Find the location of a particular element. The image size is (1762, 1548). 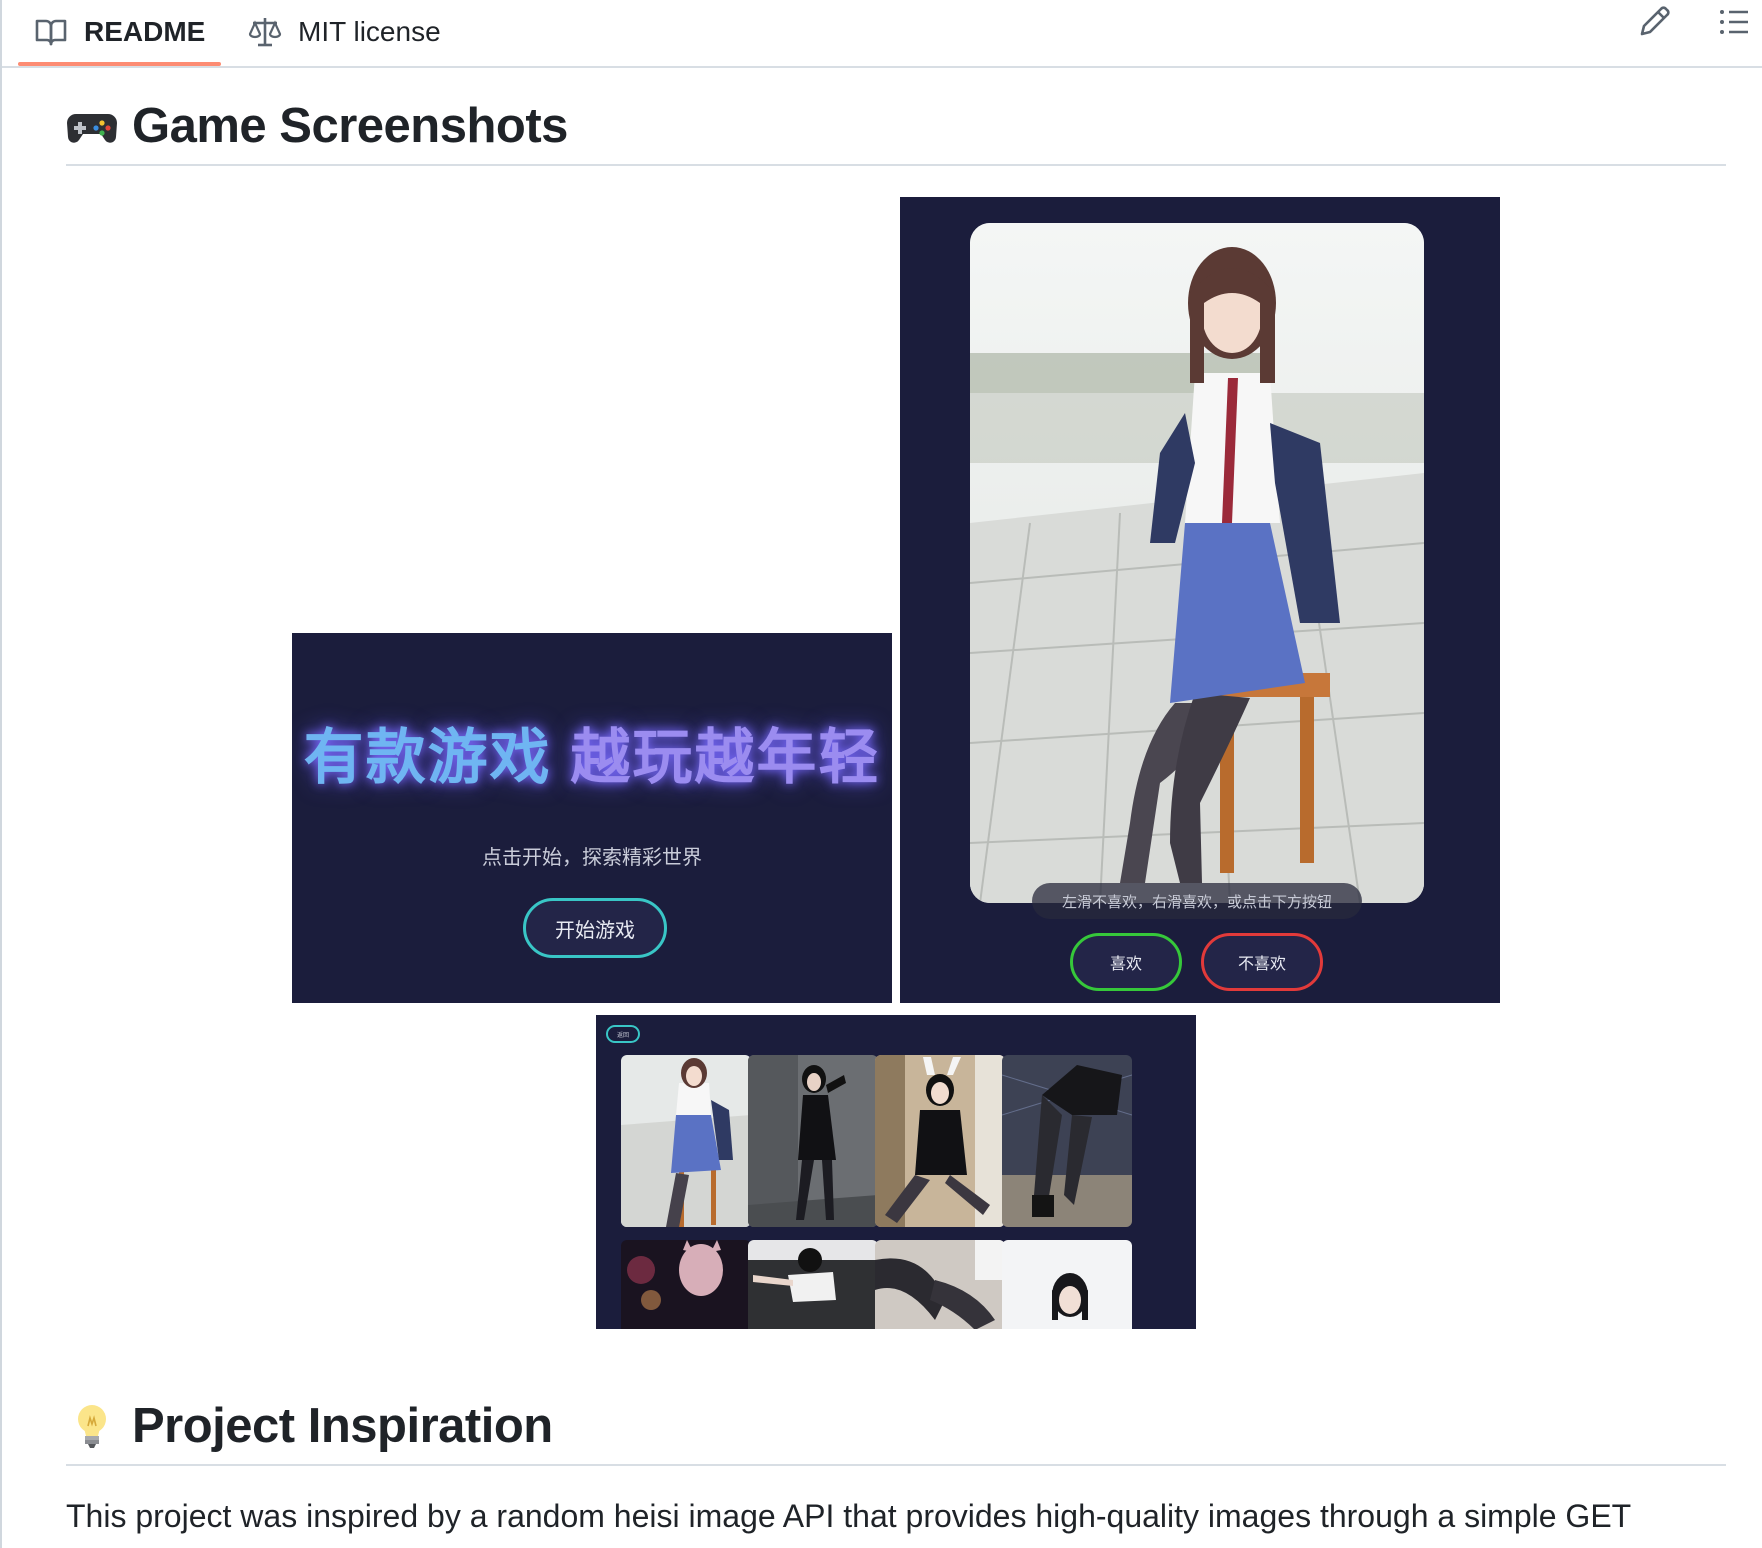

gallery-screen-screenshot: 返回 is located at coordinates (896, 1172).